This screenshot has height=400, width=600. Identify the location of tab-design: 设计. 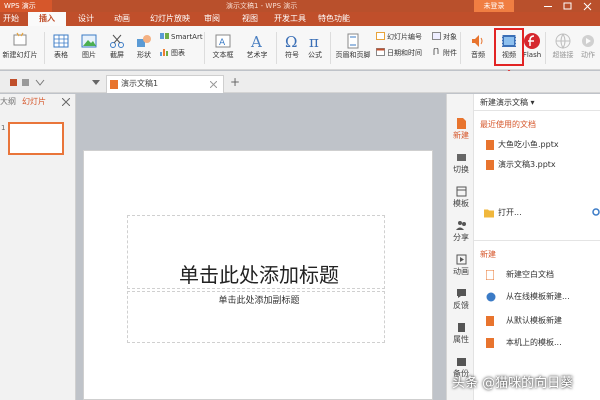
(86, 19).